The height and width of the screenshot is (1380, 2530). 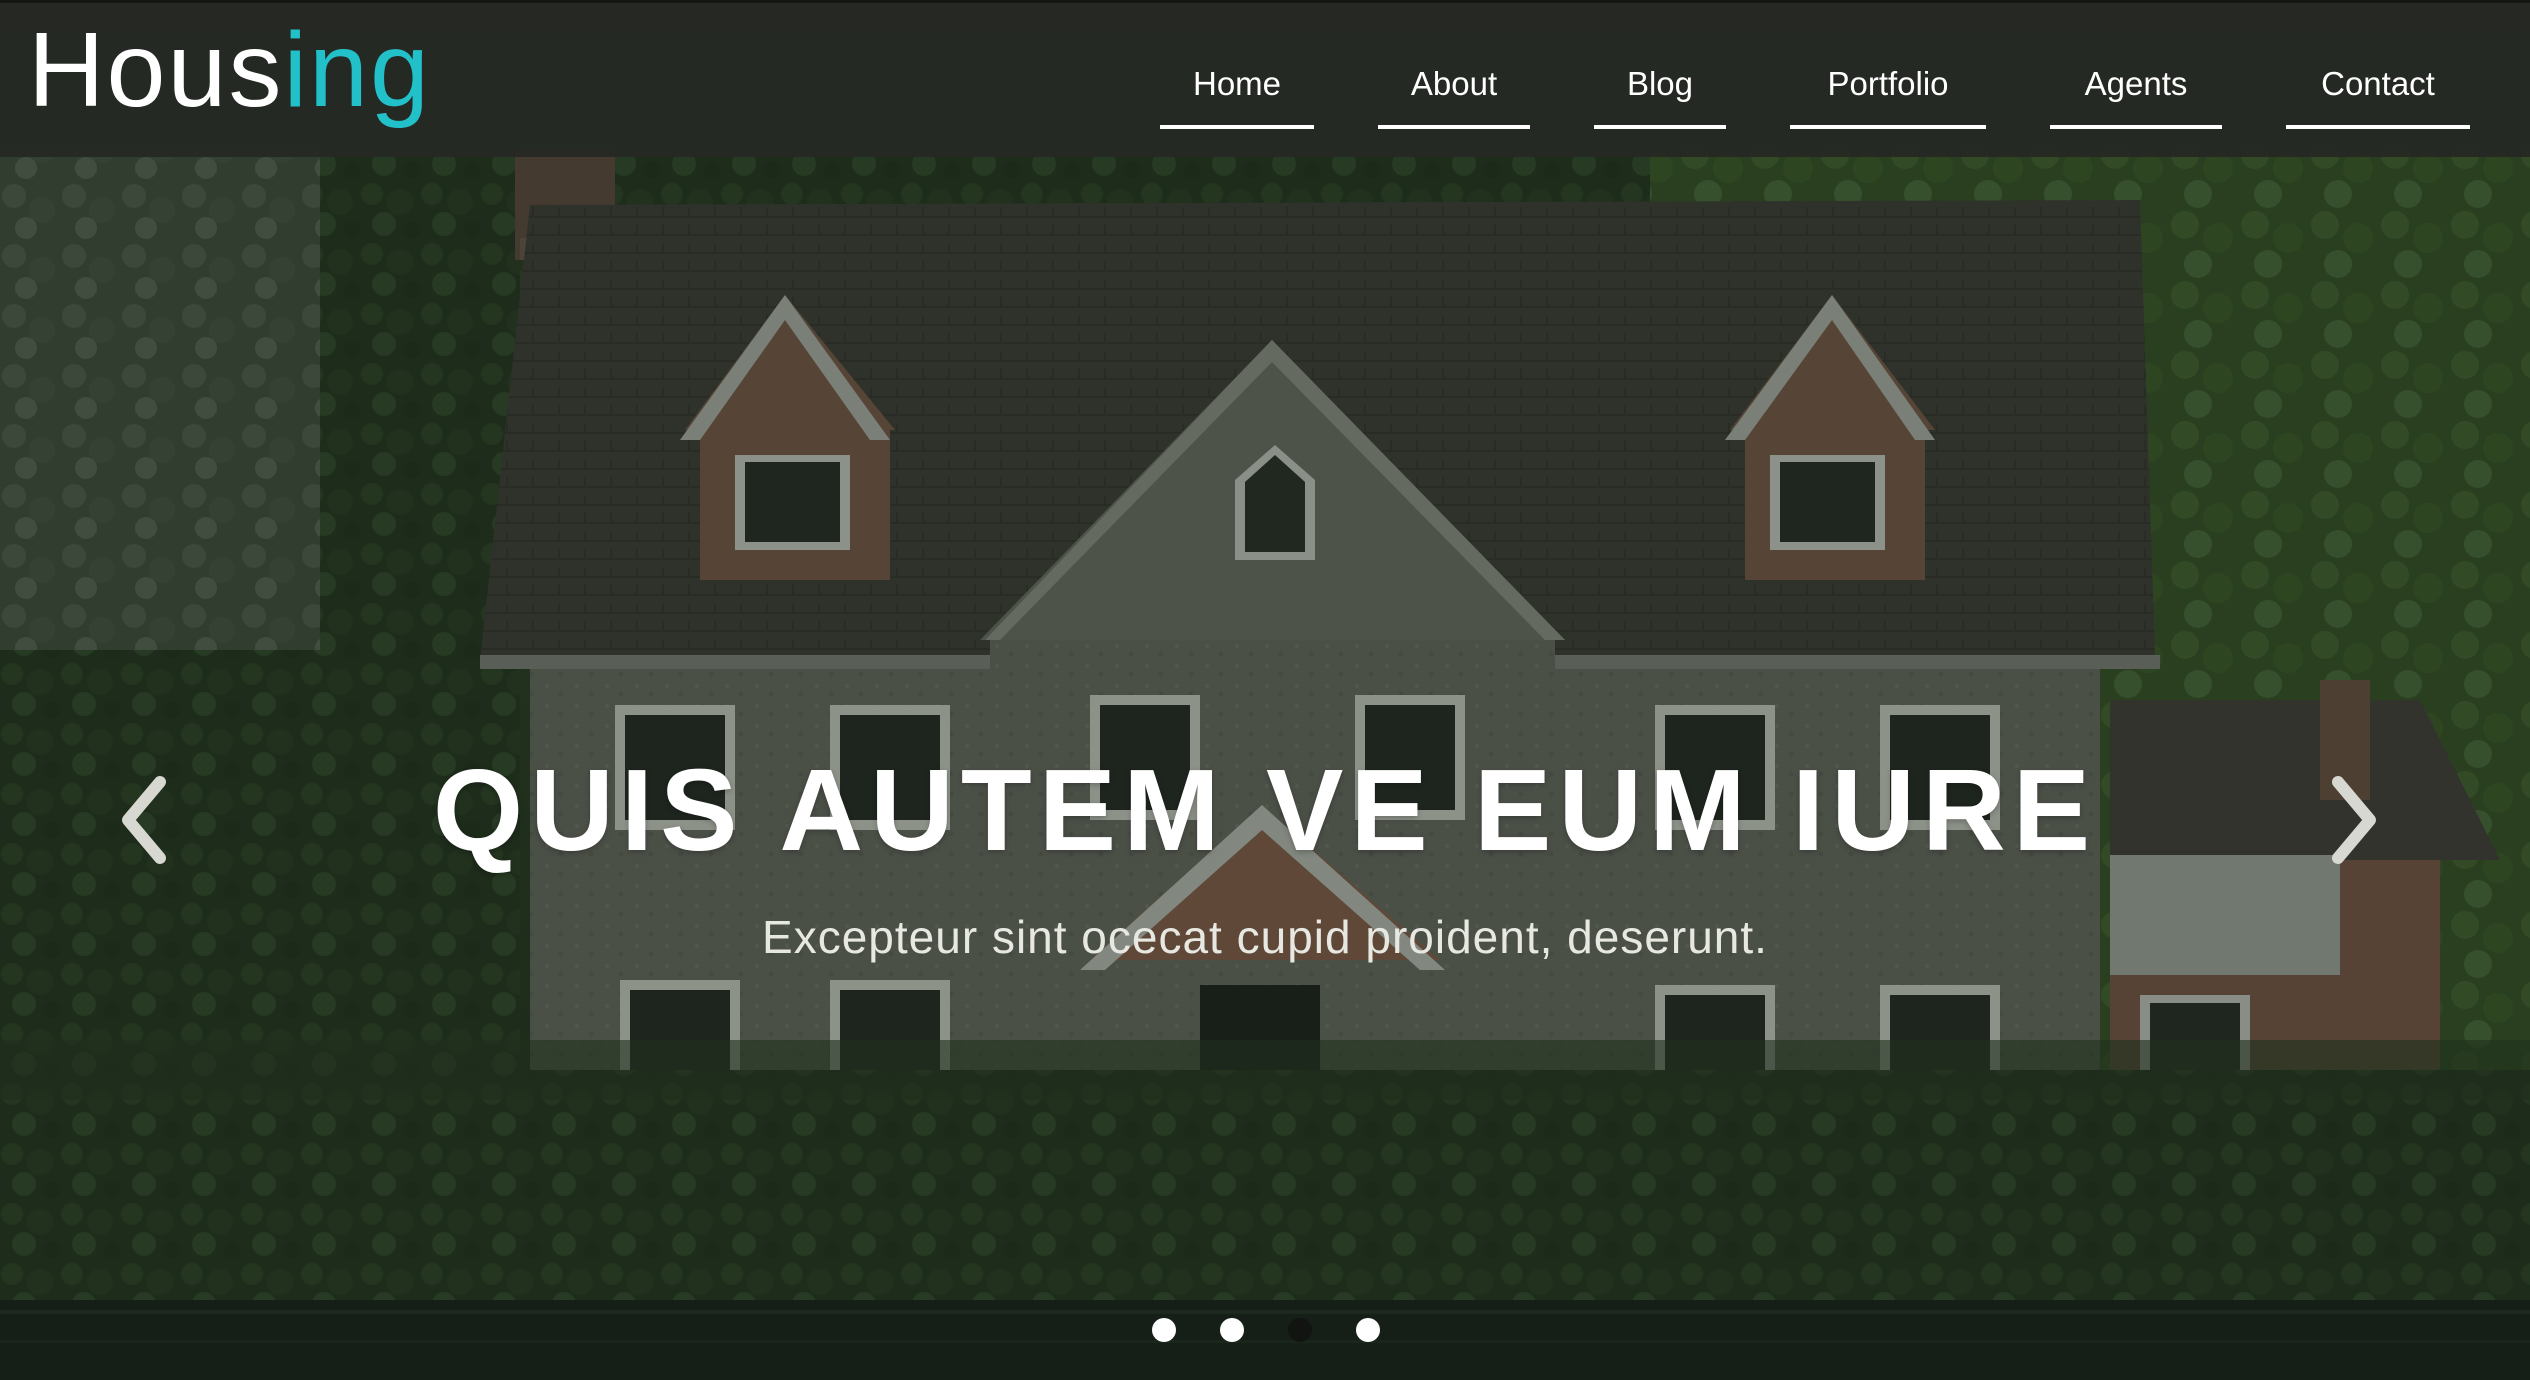 What do you see at coordinates (1660, 83) in the screenshot?
I see `nav-item-label: Blog` at bounding box center [1660, 83].